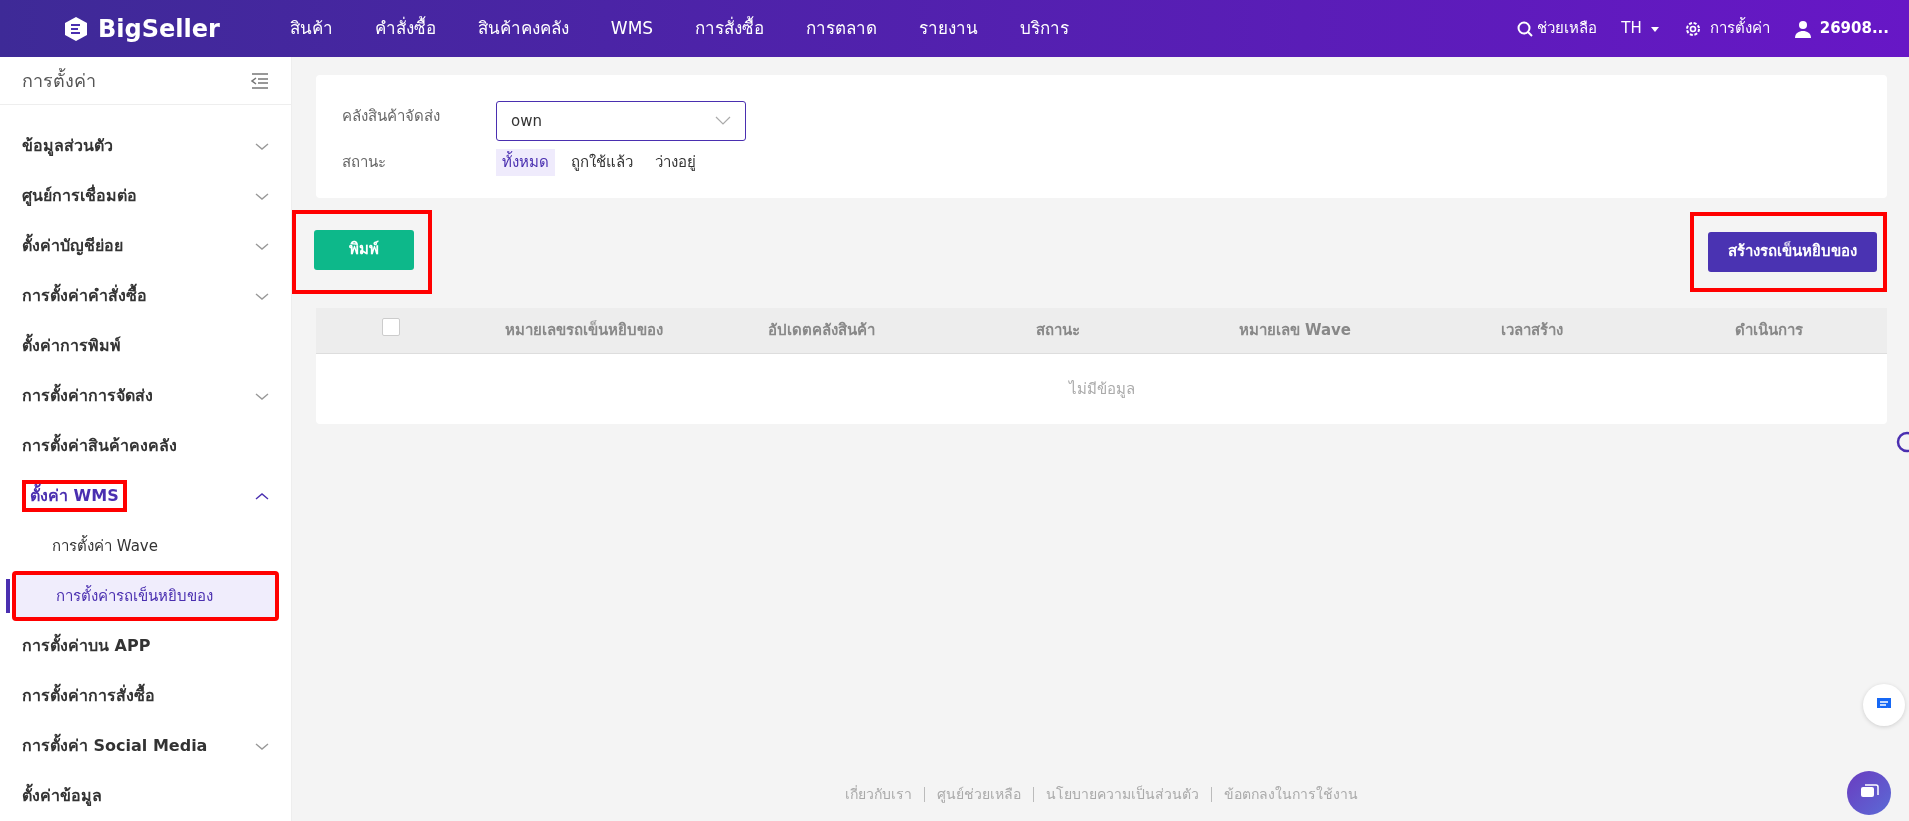  Describe the element at coordinates (675, 162) in the screenshot. I see `status-filter-tab: ว่างอยู่` at that location.